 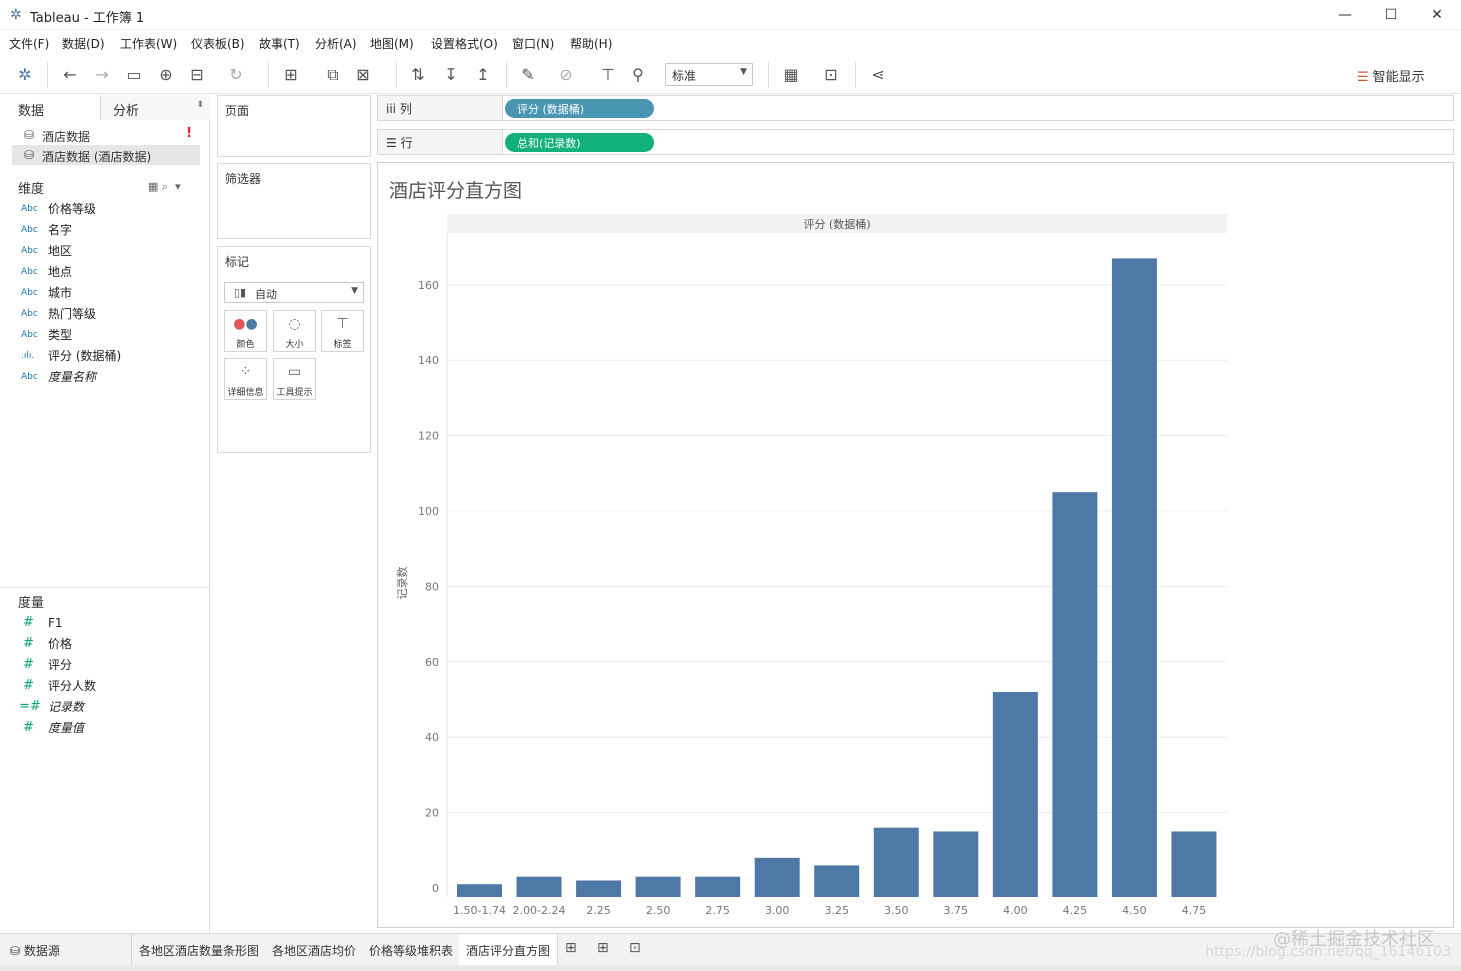 I want to click on sheet-tab: 各地区酒店数量条形图, so click(x=200, y=949).